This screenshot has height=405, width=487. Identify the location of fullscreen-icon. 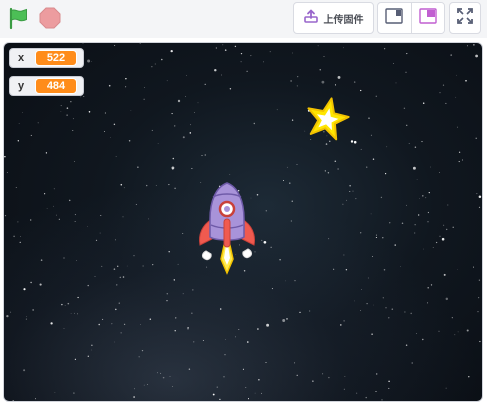
(465, 18).